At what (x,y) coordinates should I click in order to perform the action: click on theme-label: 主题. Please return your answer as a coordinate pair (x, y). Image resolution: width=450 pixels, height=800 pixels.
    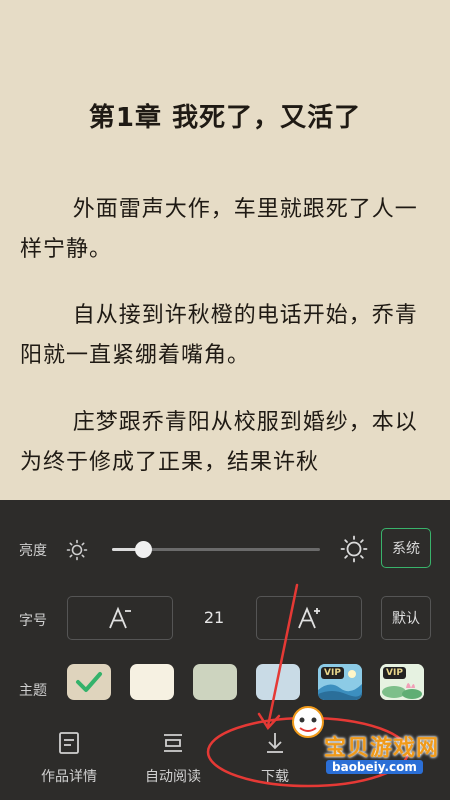
    Looking at the image, I should click on (33, 691).